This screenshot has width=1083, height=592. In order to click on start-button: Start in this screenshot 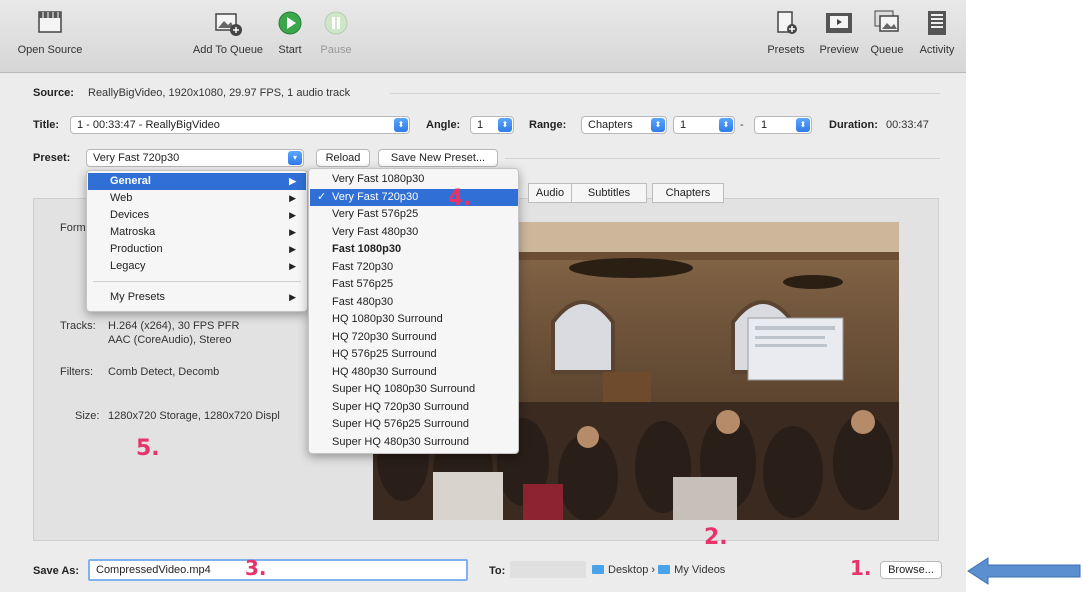, I will do `click(290, 32)`.